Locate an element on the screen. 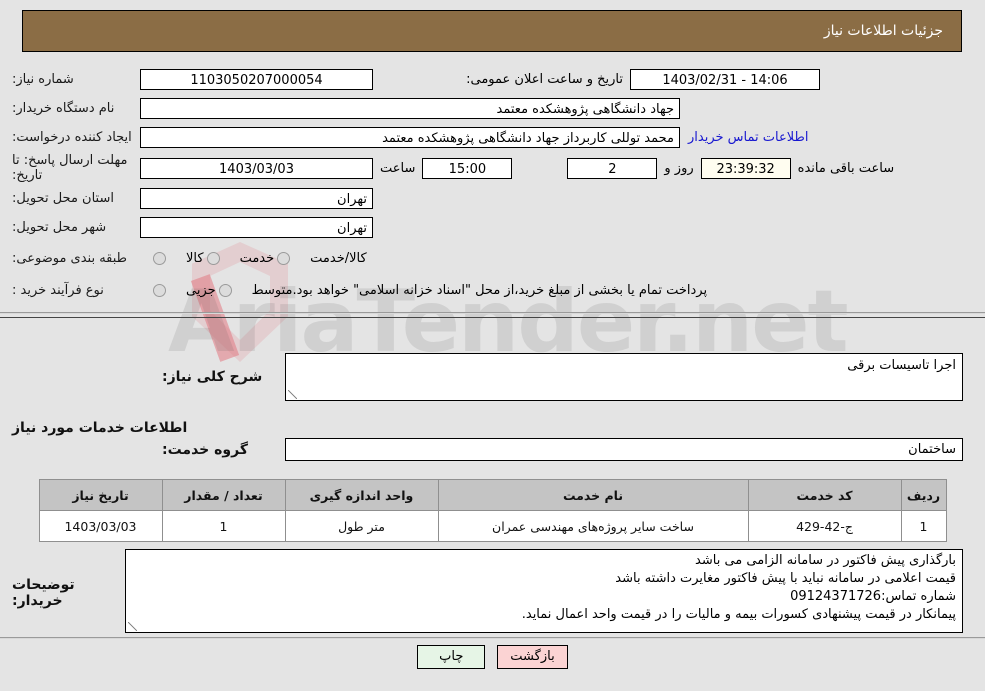  service-group-block: ساختمان گروه خدمت: is located at coordinates (492, 449).